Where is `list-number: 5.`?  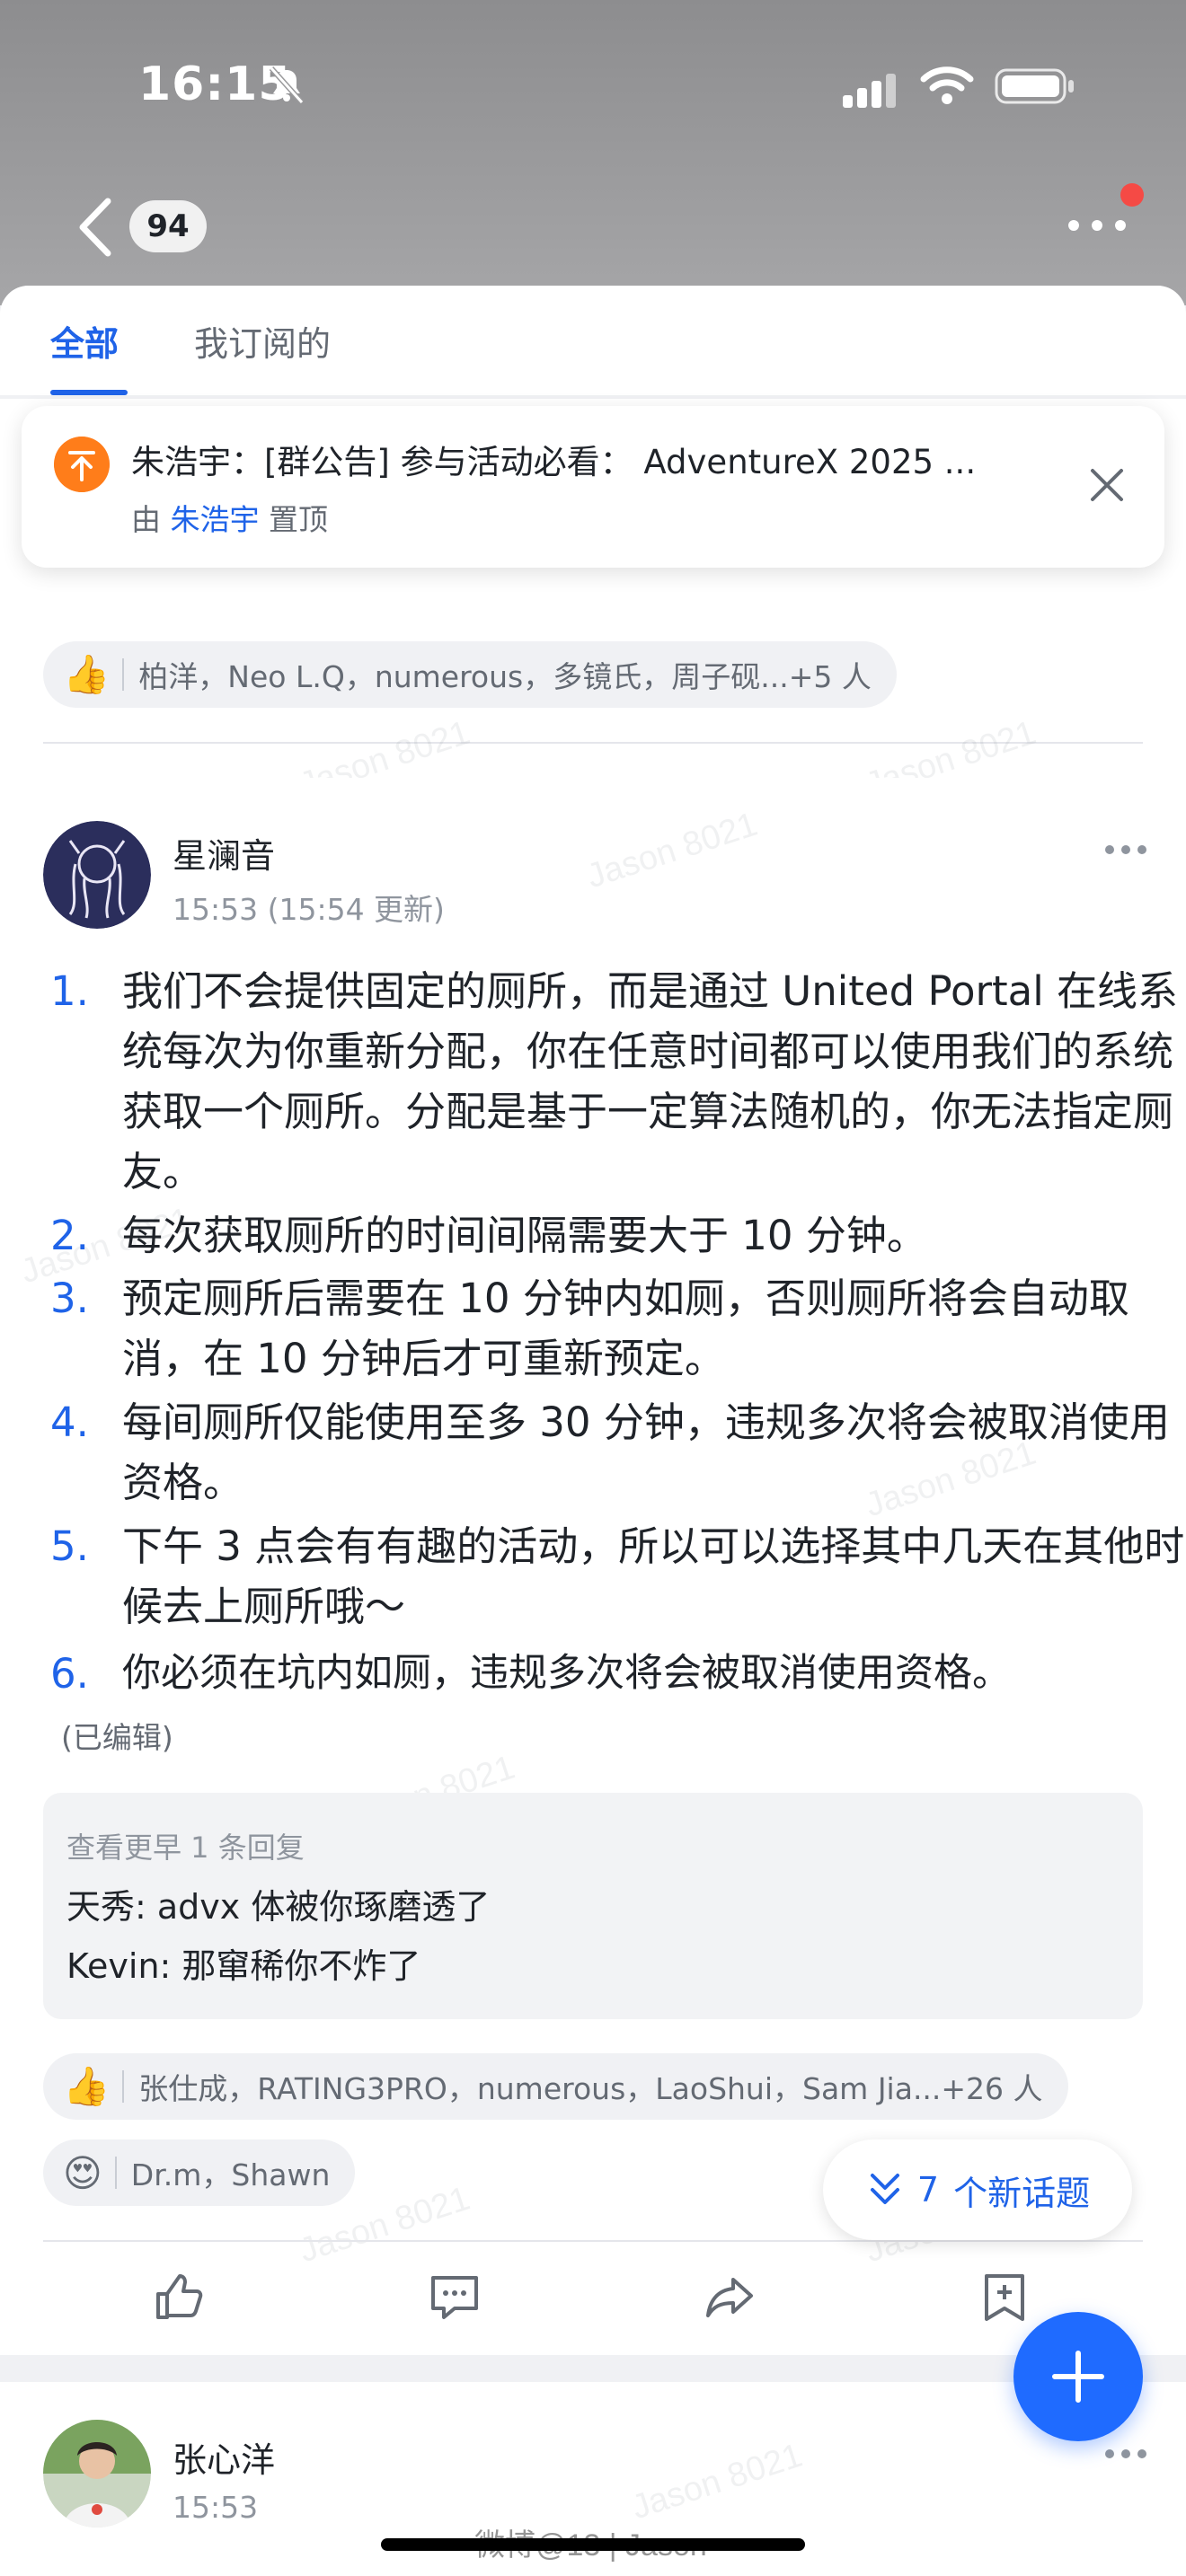
list-number: 5. is located at coordinates (69, 1546).